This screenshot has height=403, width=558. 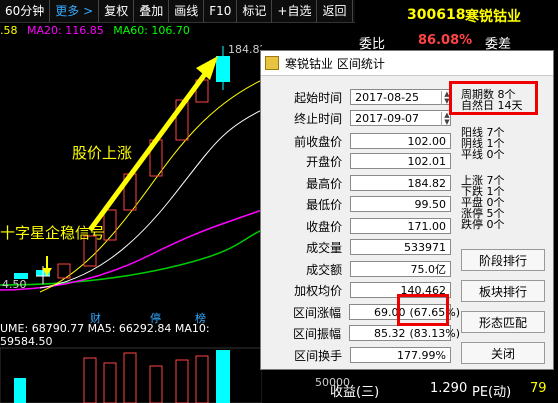 I want to click on flat-value: 0个, so click(x=495, y=154).